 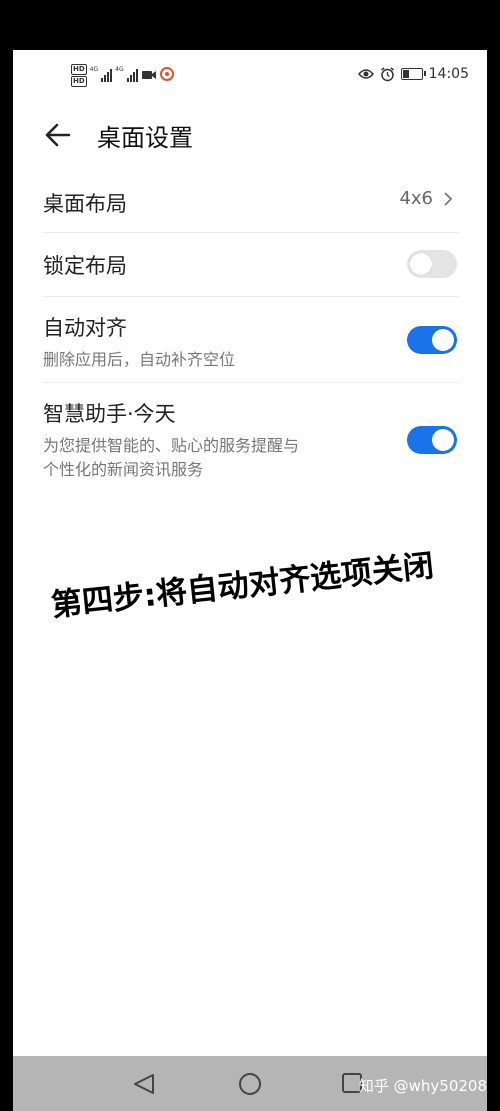 I want to click on alarm-icon, so click(x=387, y=73).